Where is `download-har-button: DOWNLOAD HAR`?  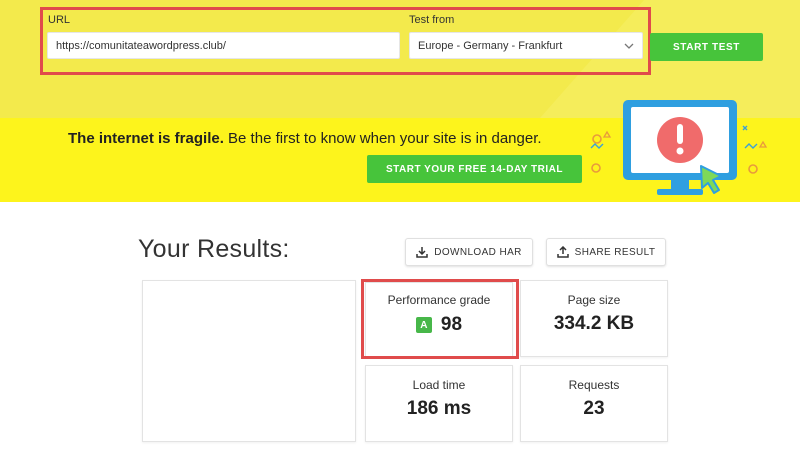 download-har-button: DOWNLOAD HAR is located at coordinates (469, 252).